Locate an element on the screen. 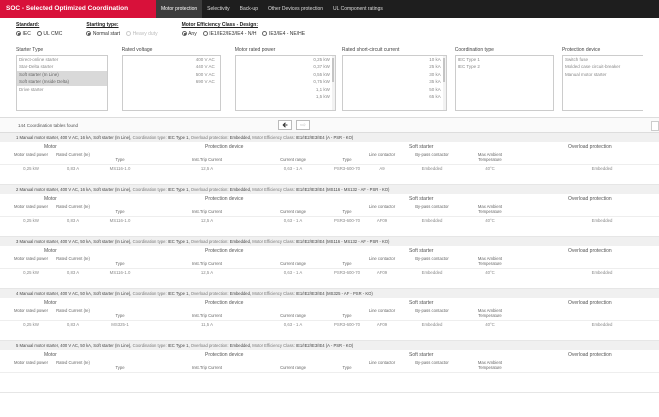 The width and height of the screenshot is (659, 417). cell-type: MS116-1.0 is located at coordinates (120, 220).